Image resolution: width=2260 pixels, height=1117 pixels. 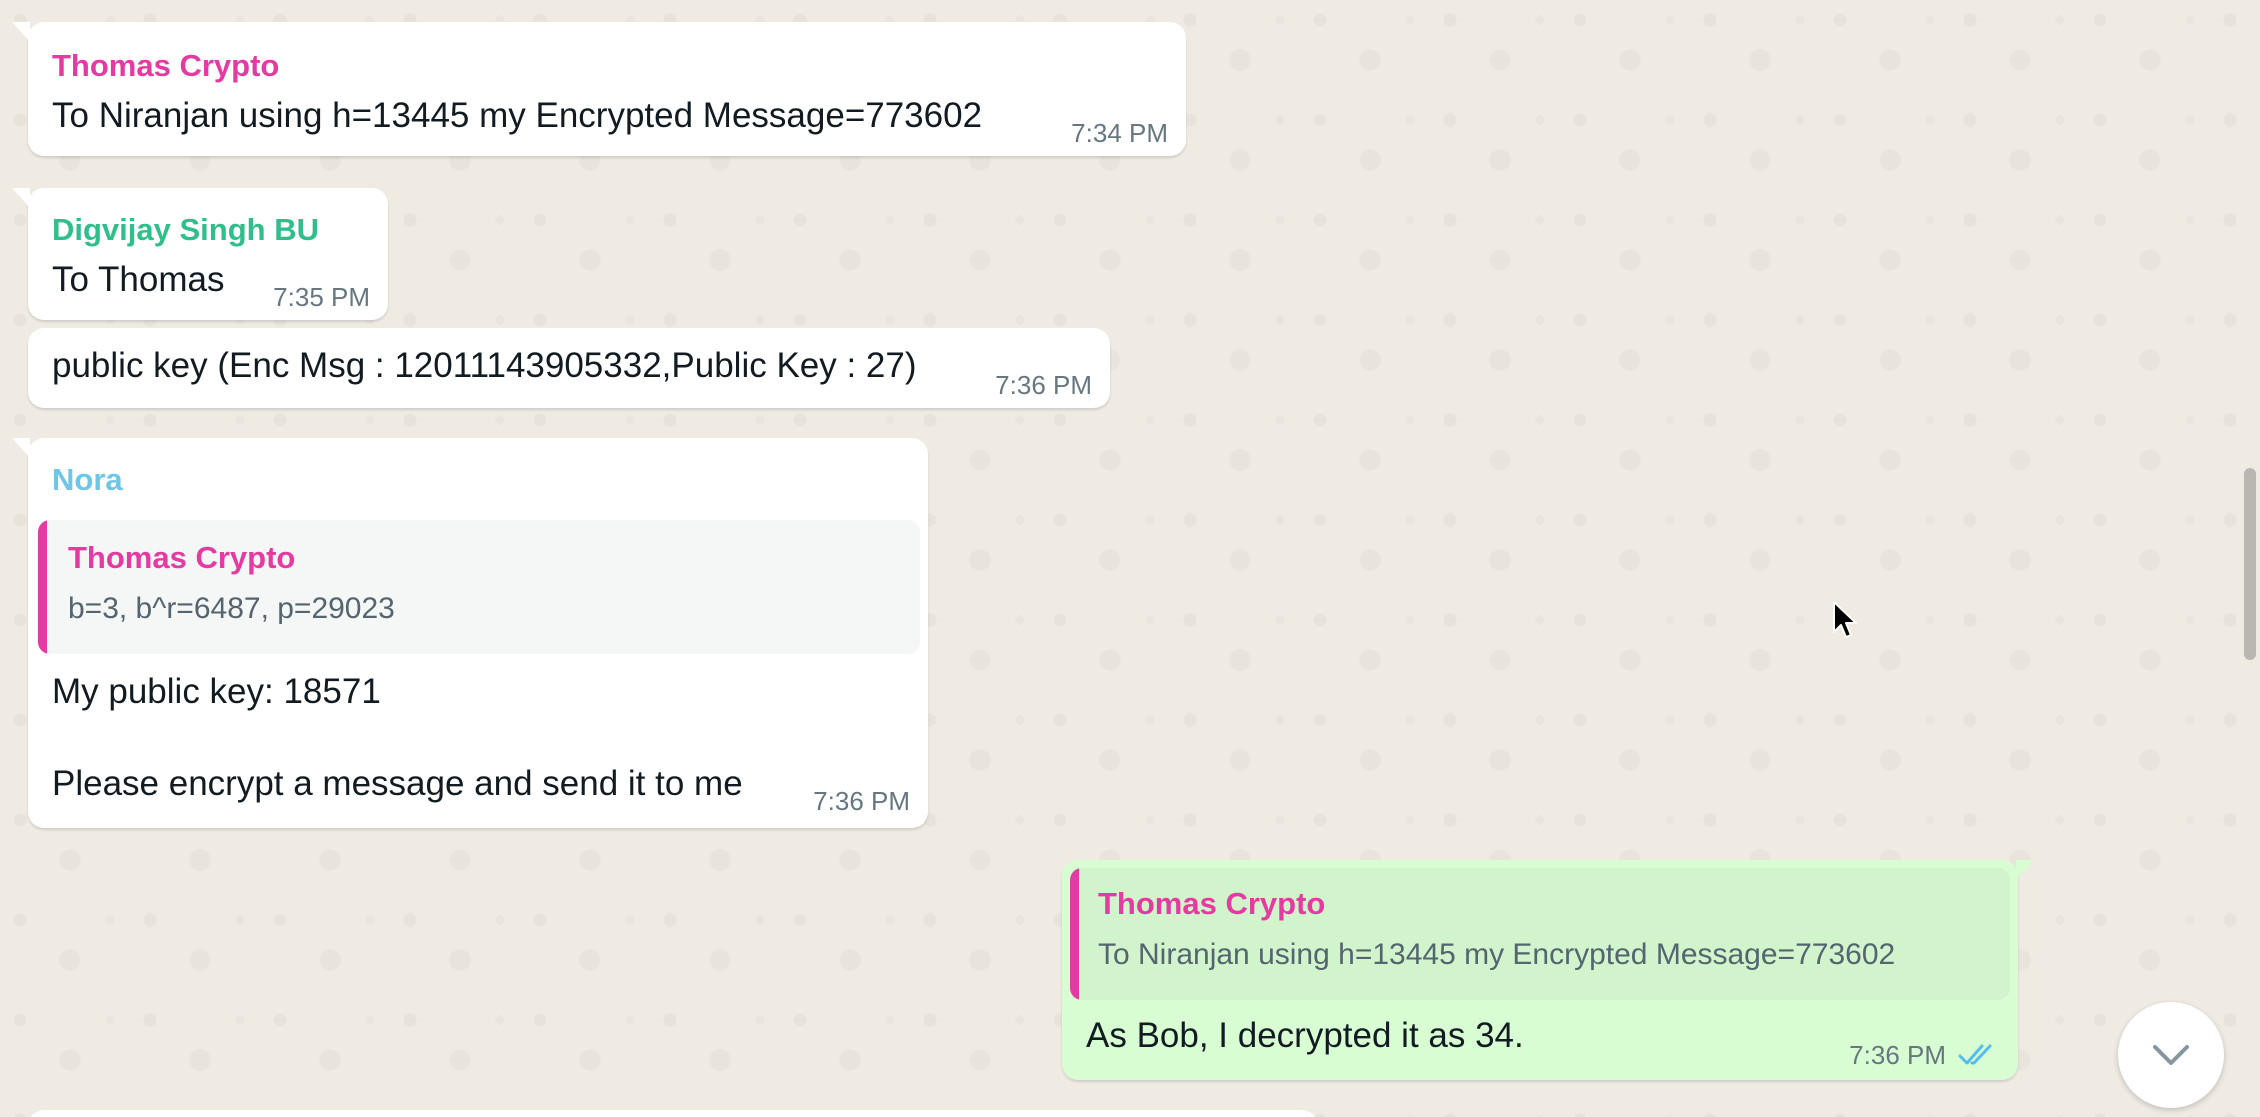 What do you see at coordinates (479, 587) in the screenshot?
I see `quoted-message: Thomas Crypto b=3, b^r=6487, p=29023` at bounding box center [479, 587].